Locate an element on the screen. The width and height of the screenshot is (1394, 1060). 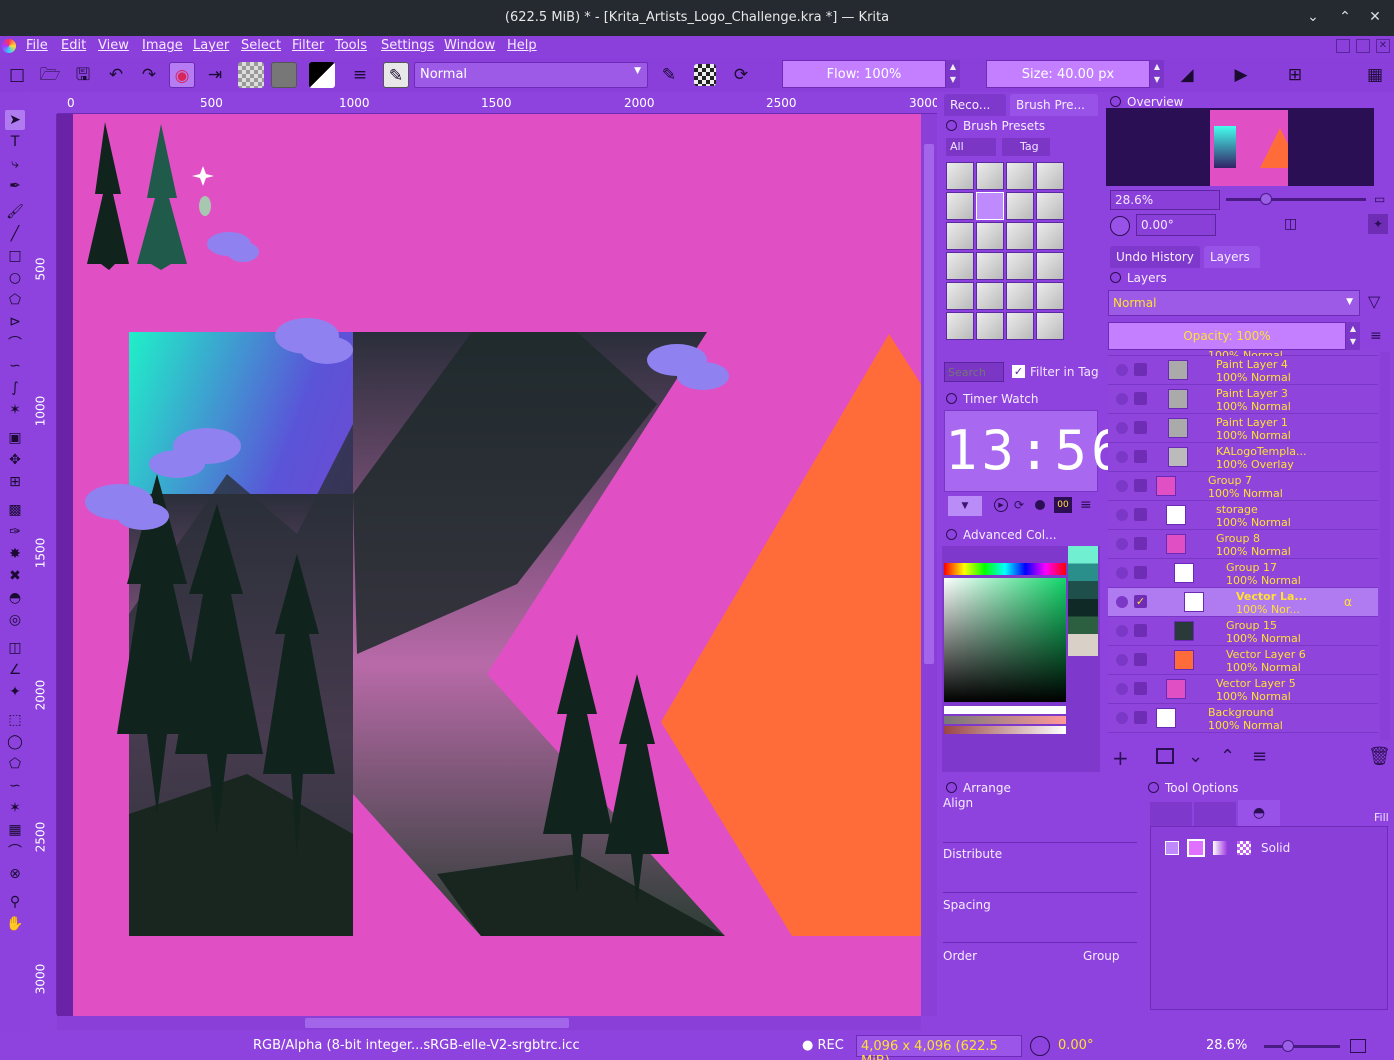
layer-checkbox: ✓ is located at coordinates (1140, 601).